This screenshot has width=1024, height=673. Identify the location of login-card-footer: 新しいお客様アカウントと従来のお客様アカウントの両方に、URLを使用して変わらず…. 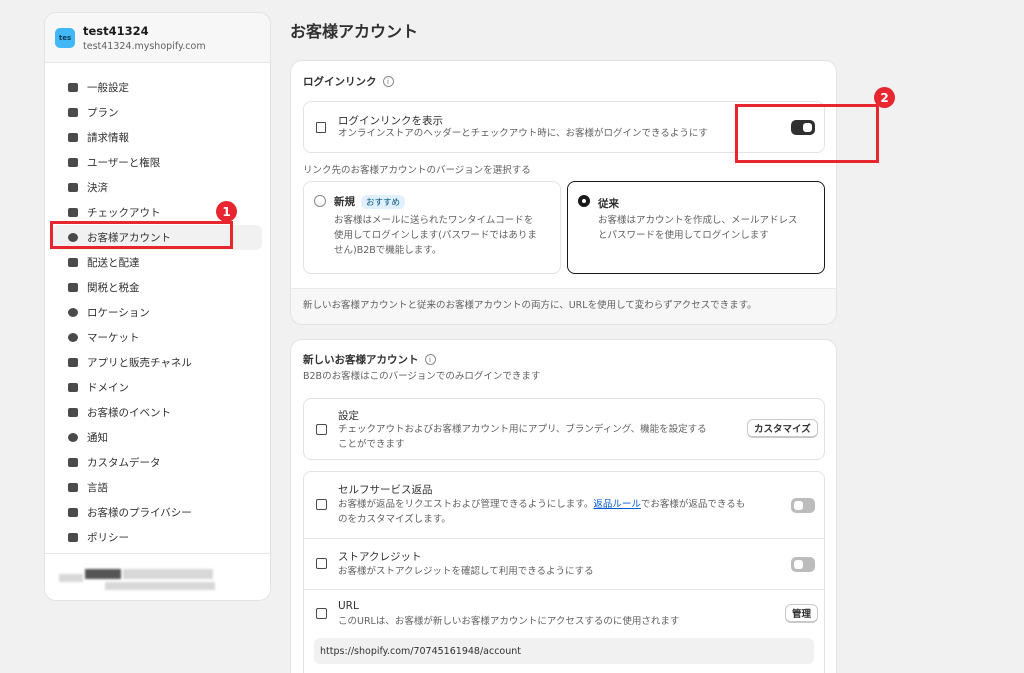
(563, 306).